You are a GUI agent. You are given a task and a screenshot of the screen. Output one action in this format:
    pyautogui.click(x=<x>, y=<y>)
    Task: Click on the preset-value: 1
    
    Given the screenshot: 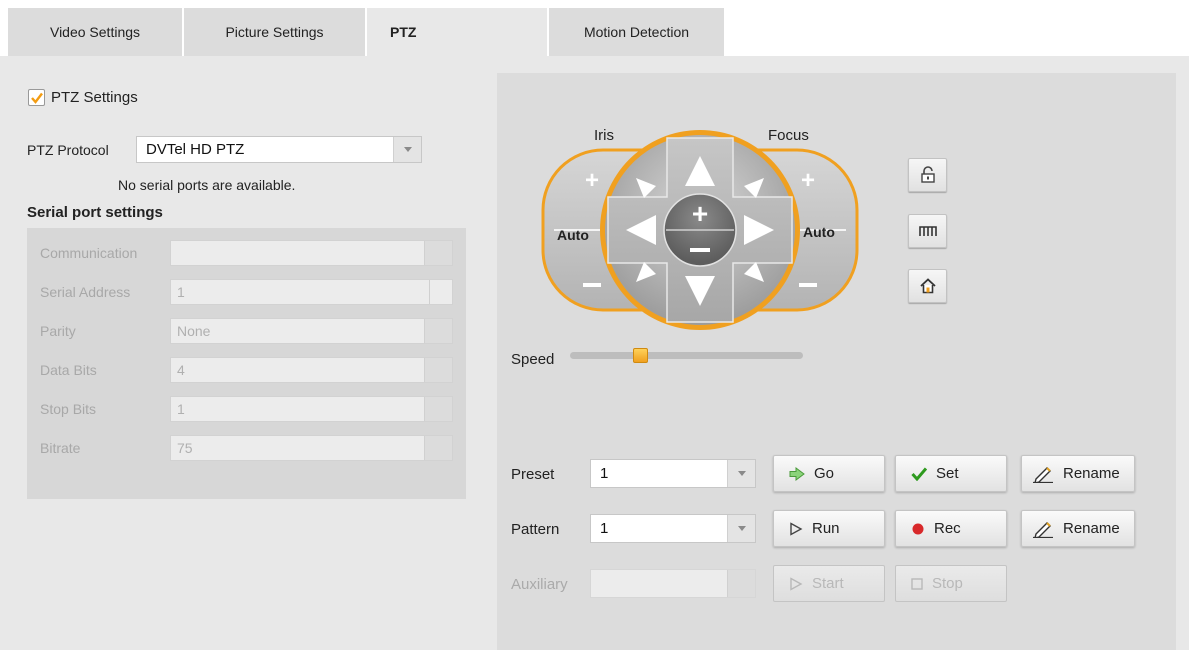 What is the action you would take?
    pyautogui.click(x=604, y=473)
    